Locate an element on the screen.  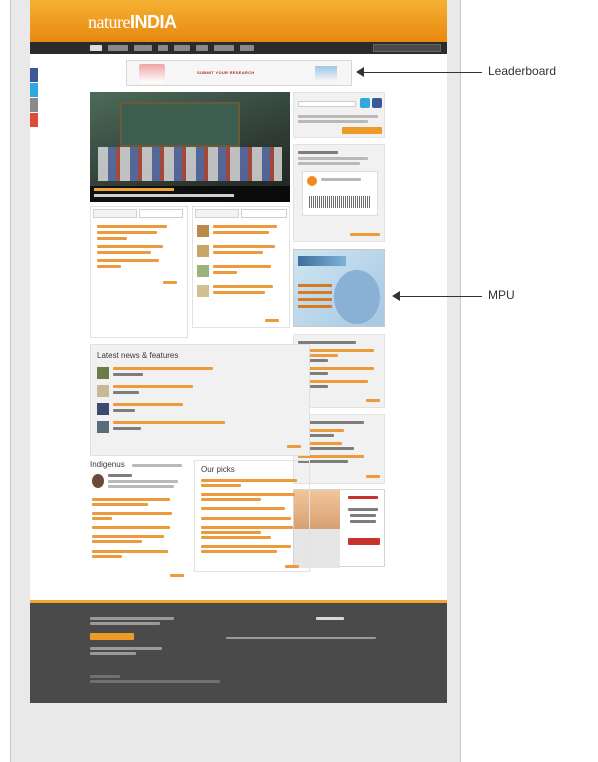
googleplus-icon is located at coordinates (34, 120).